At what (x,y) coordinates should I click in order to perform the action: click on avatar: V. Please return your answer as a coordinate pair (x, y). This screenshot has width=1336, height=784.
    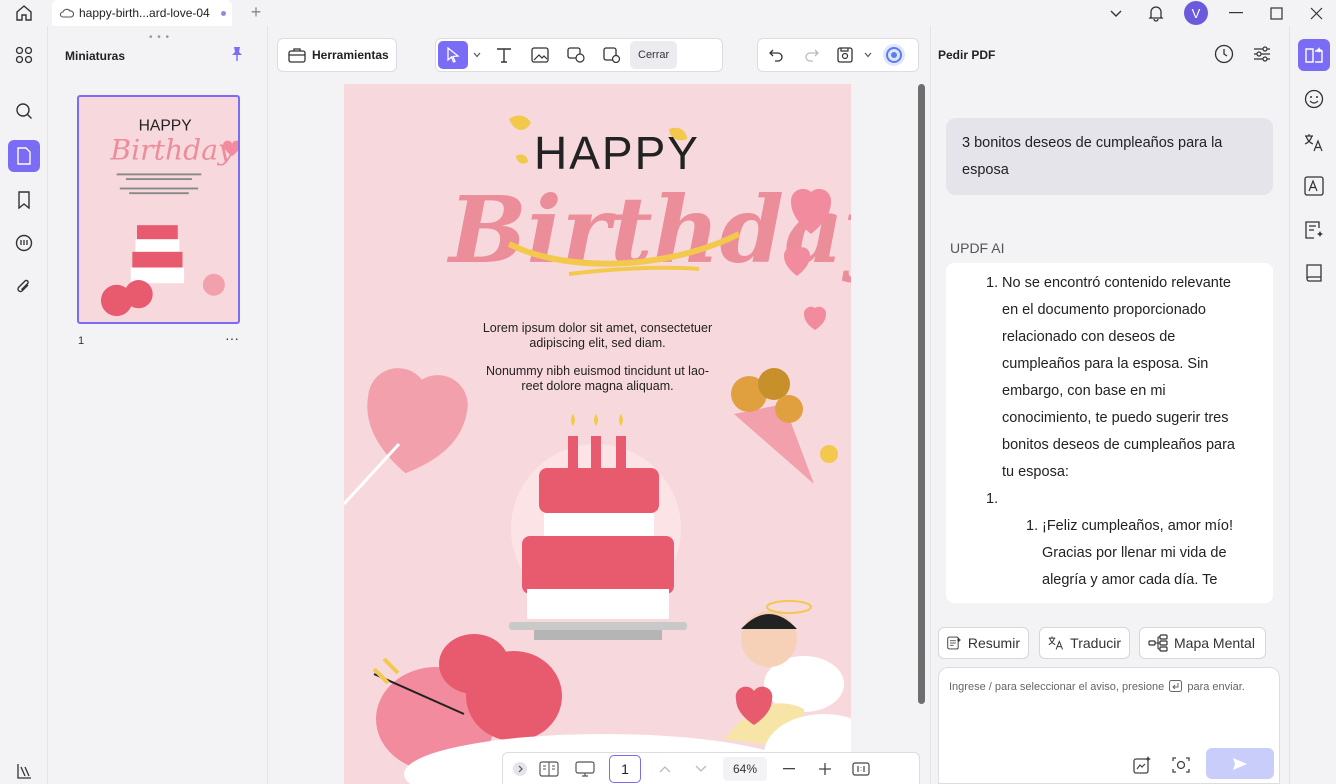
    Looking at the image, I should click on (1196, 13).